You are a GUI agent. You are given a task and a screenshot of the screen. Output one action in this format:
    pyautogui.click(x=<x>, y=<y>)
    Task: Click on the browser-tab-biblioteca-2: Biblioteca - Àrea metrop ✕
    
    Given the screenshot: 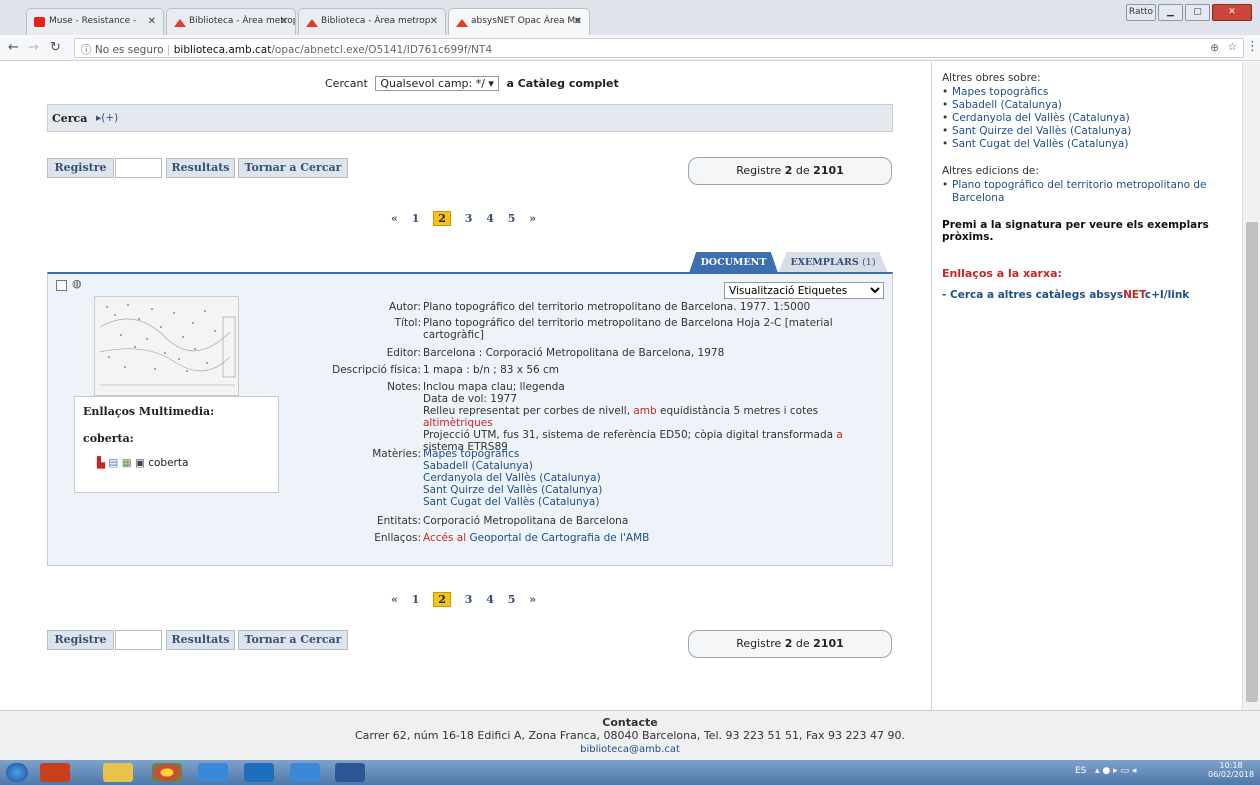 What is the action you would take?
    pyautogui.click(x=372, y=21)
    